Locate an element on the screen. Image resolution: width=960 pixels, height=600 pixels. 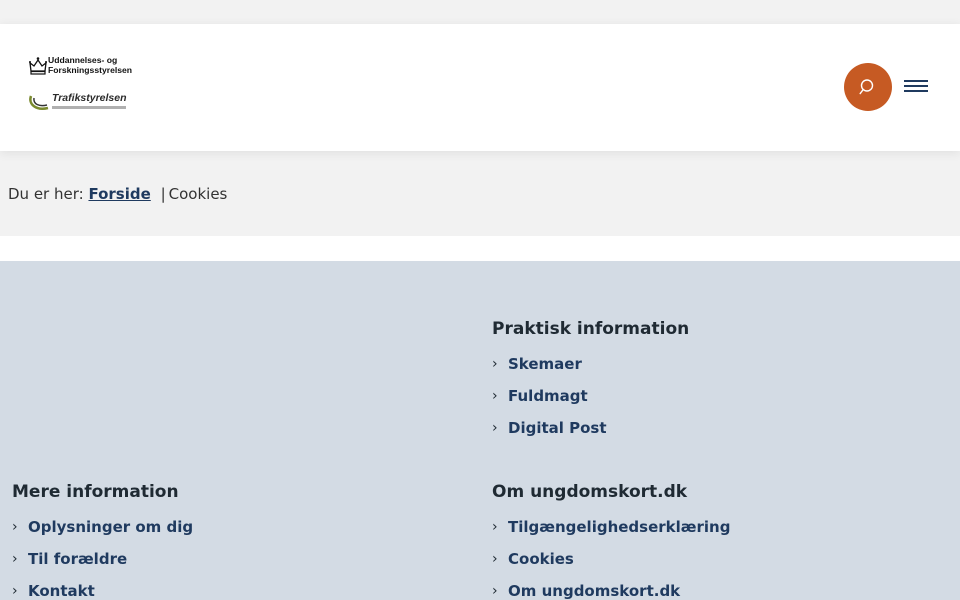
footer-section-title: Om ungdomskort.dk is located at coordinates (590, 492).